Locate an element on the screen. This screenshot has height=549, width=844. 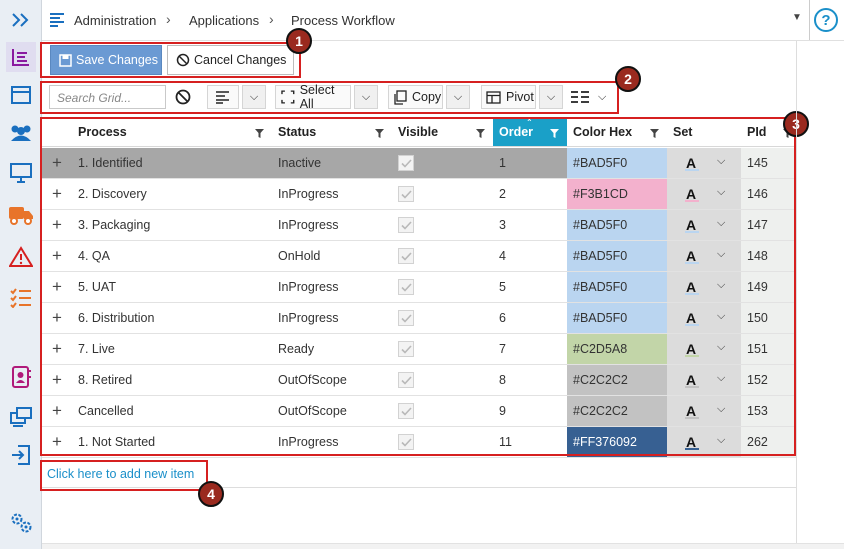
sidebar-item-list is located at coordinates (21, 57).